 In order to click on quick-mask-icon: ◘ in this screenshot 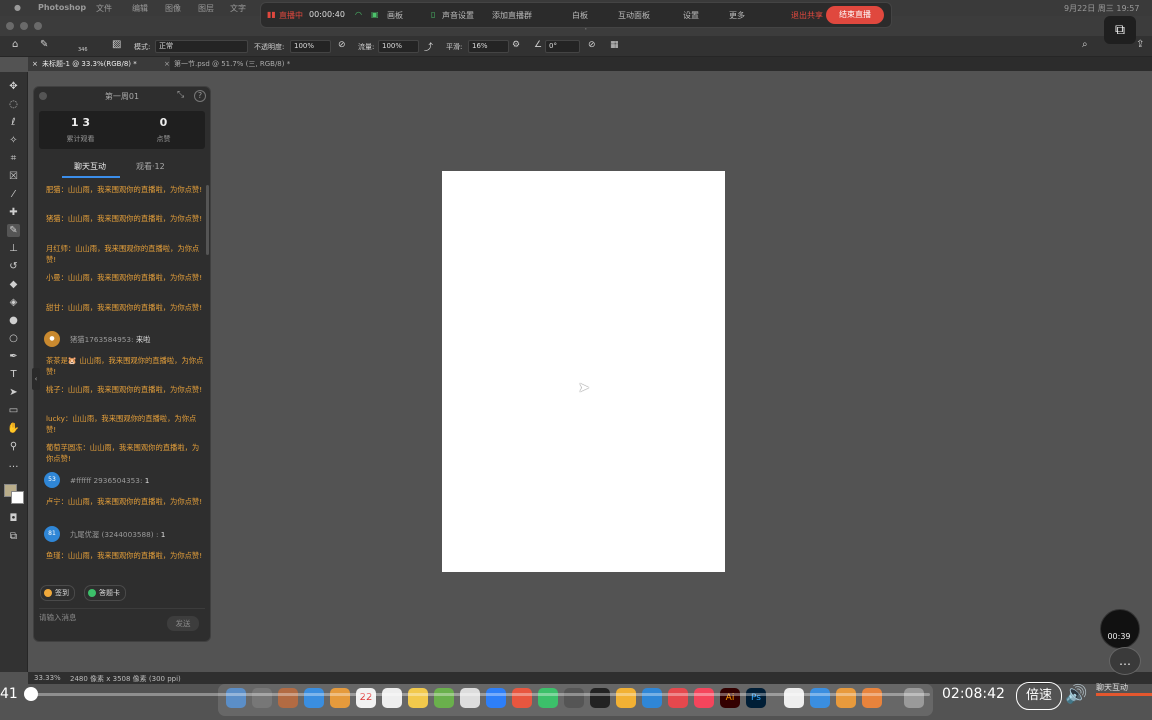, I will do `click(13, 518)`.